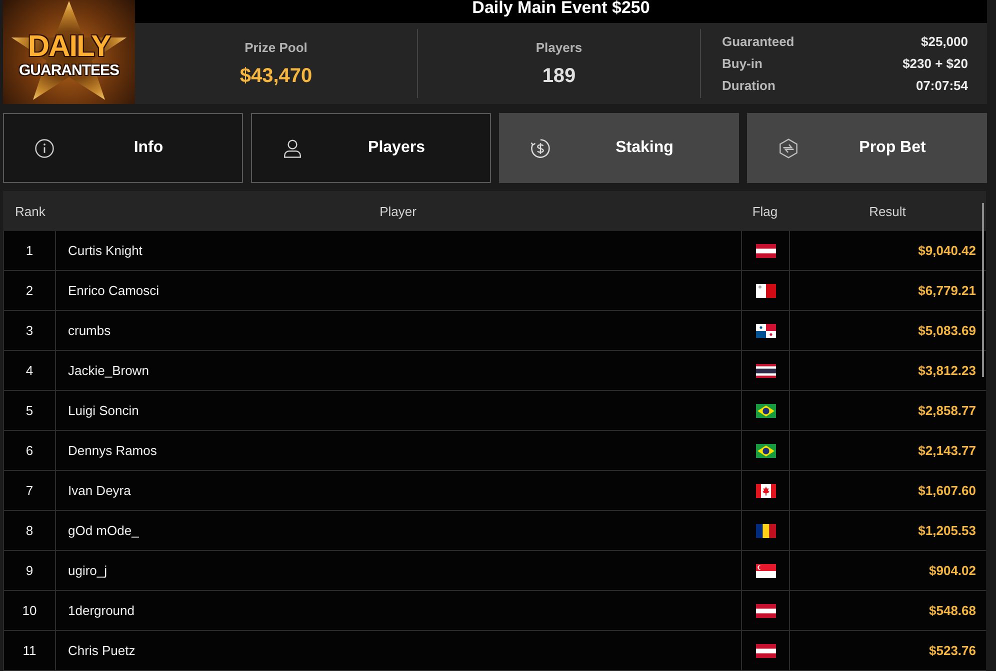  I want to click on result-amount: $2,143.77, so click(947, 450).